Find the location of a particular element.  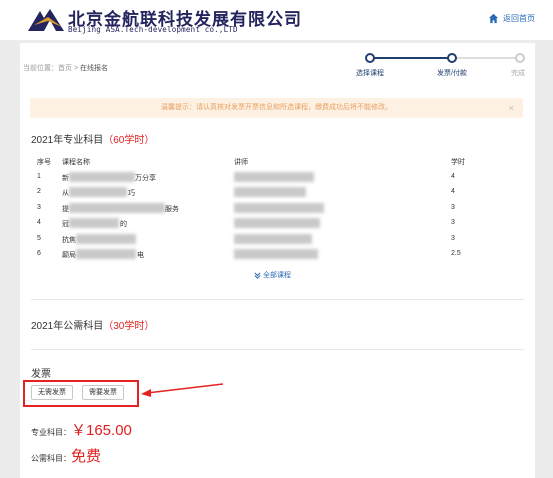

close-icon: × is located at coordinates (511, 108).